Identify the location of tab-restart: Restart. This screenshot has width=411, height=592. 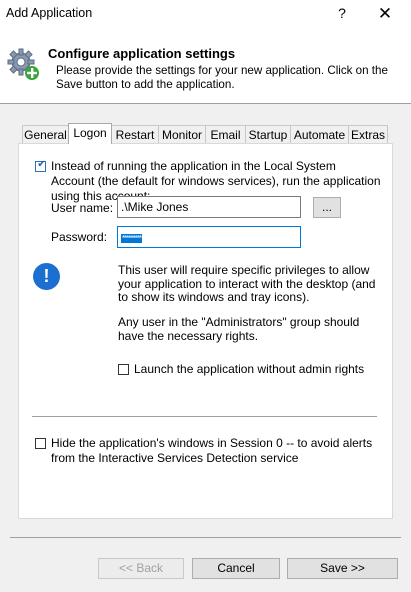
(135, 134).